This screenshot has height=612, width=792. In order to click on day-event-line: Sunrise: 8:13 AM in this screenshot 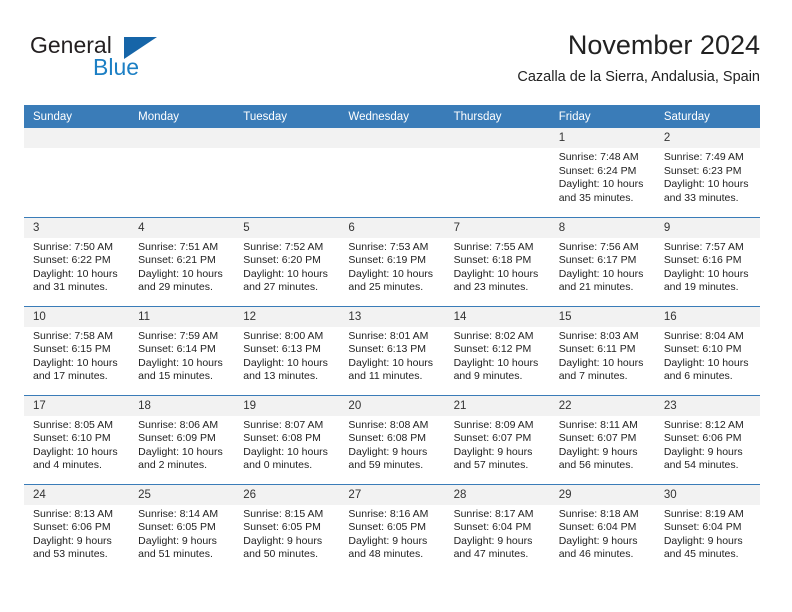, I will do `click(73, 513)`.